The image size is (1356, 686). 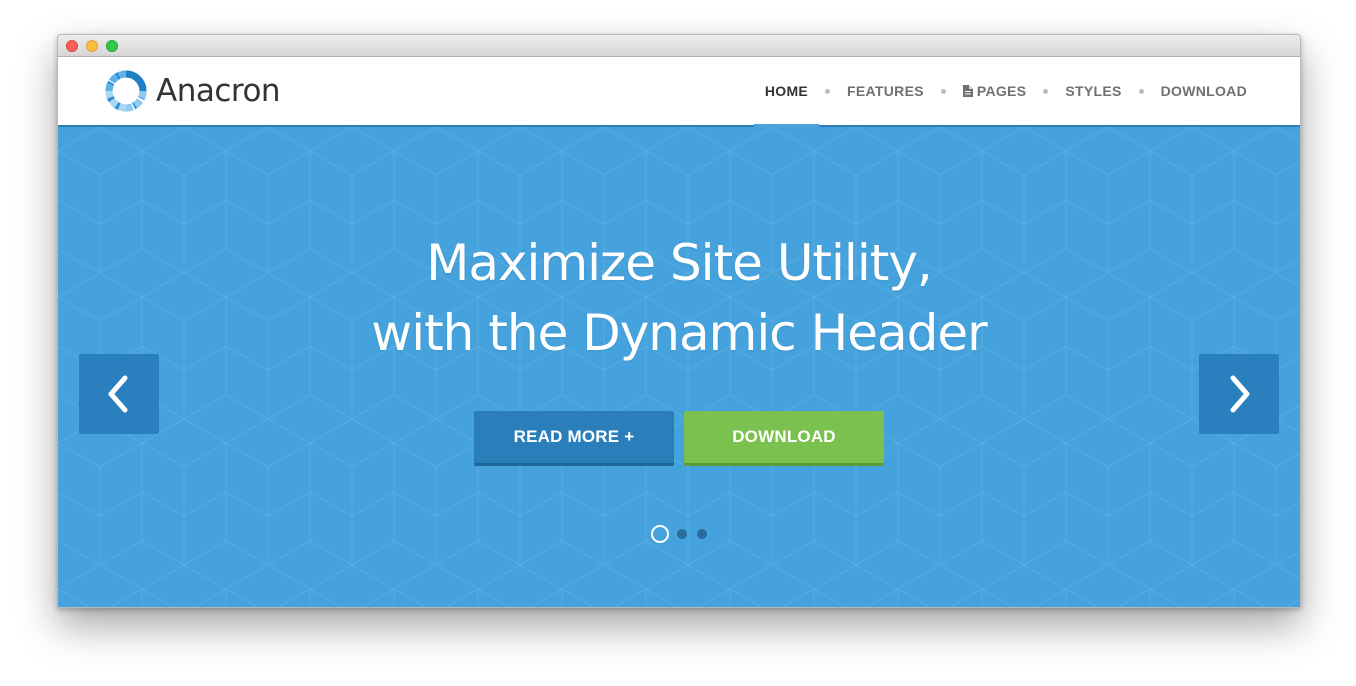 I want to click on nav-item-label: PAGES, so click(x=1001, y=91).